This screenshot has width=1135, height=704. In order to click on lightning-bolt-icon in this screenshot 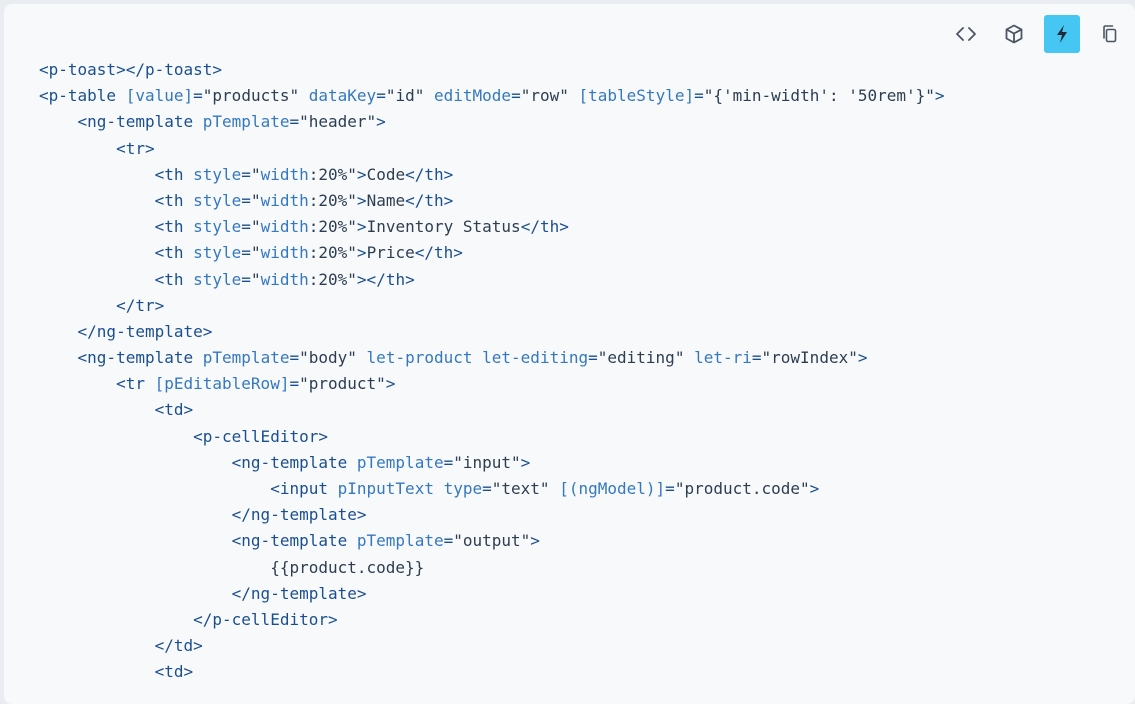, I will do `click(1062, 34)`.